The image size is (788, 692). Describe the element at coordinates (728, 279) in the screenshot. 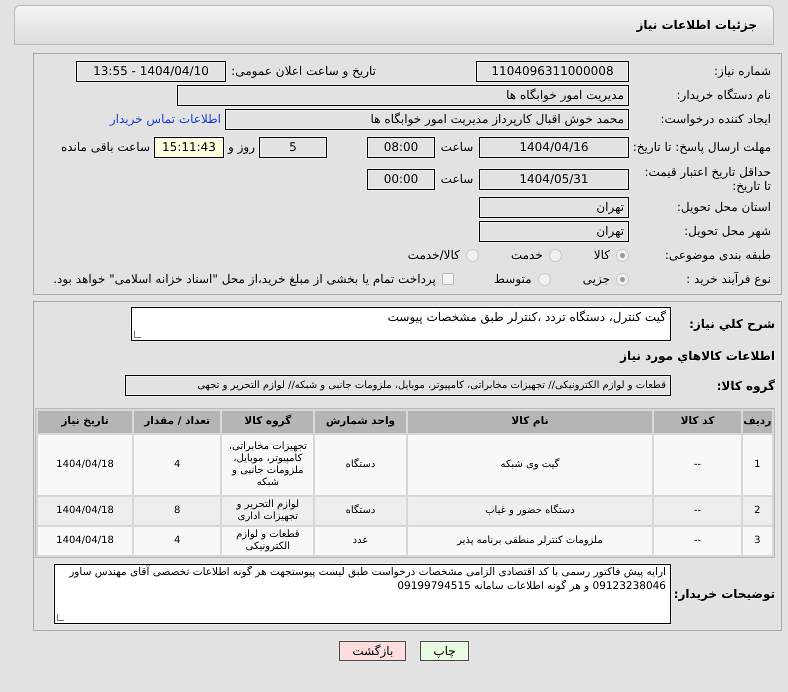

I see `field-label: نوع فرآیند خرید :` at that location.